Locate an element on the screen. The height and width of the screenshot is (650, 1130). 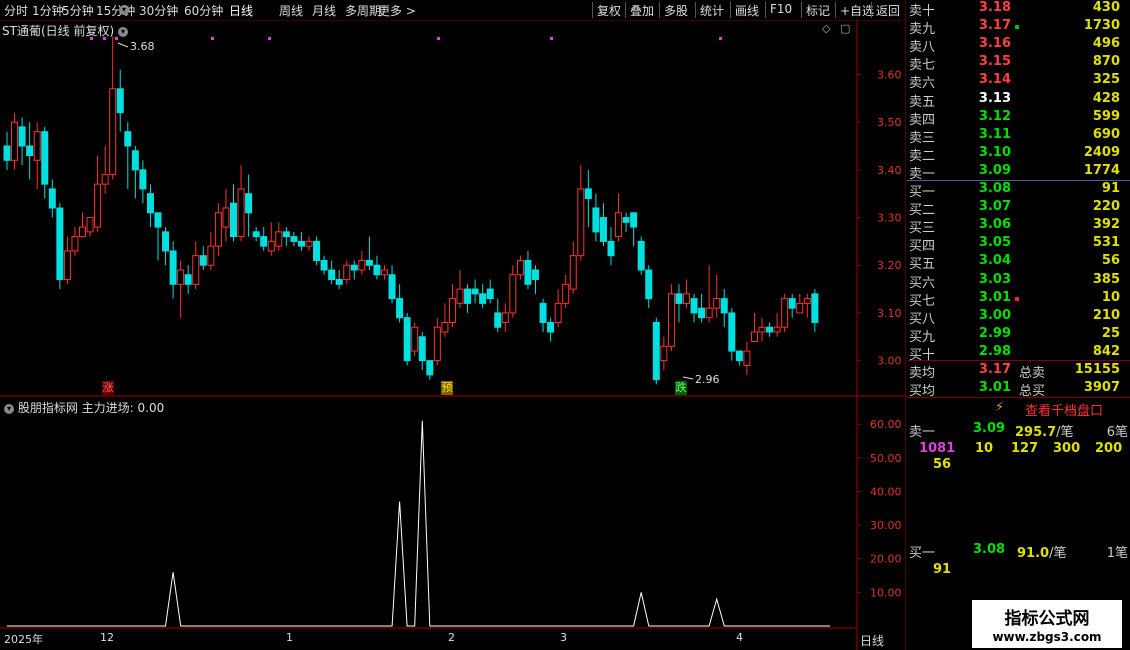
bid-row: 买八 3.00 210 is located at coordinates (1018, 317).